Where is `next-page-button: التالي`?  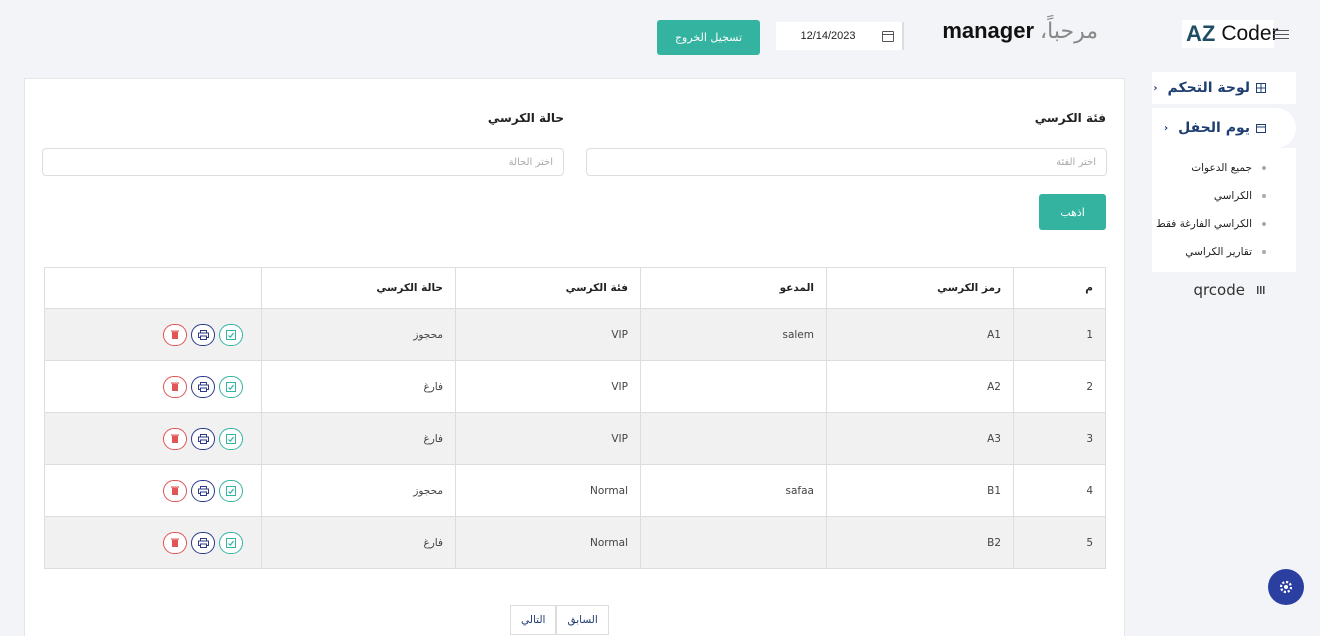 next-page-button: التالي is located at coordinates (533, 620).